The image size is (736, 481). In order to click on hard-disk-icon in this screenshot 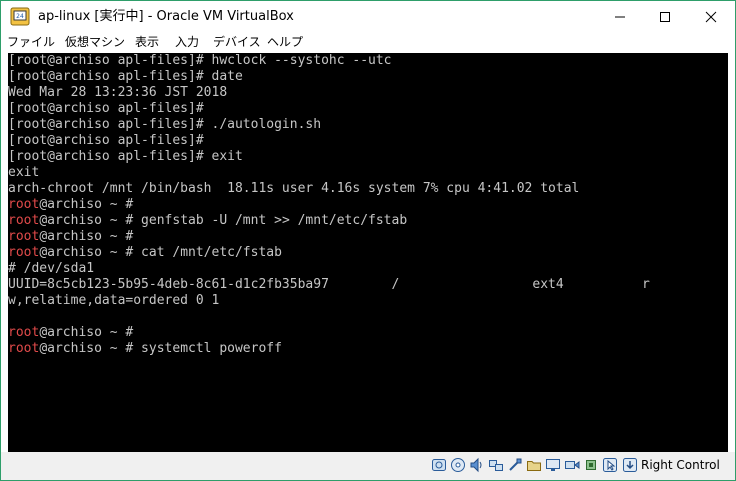, I will do `click(439, 465)`.